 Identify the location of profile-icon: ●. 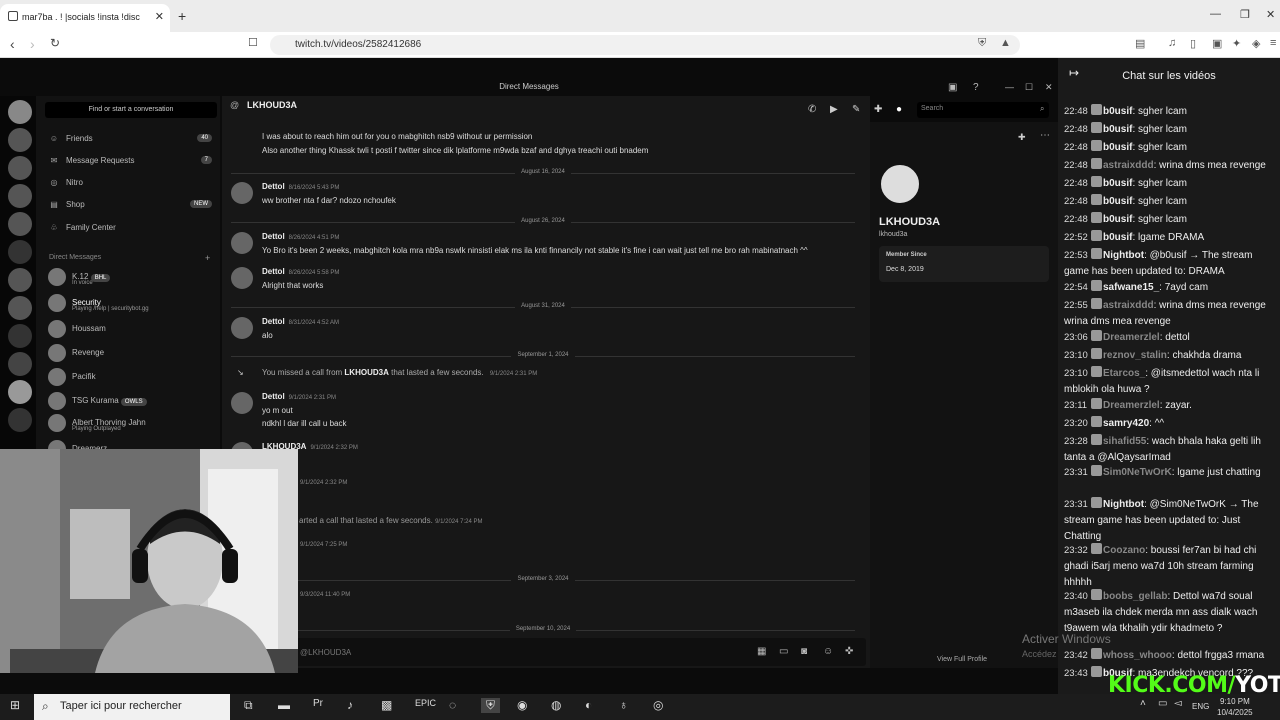
(899, 109).